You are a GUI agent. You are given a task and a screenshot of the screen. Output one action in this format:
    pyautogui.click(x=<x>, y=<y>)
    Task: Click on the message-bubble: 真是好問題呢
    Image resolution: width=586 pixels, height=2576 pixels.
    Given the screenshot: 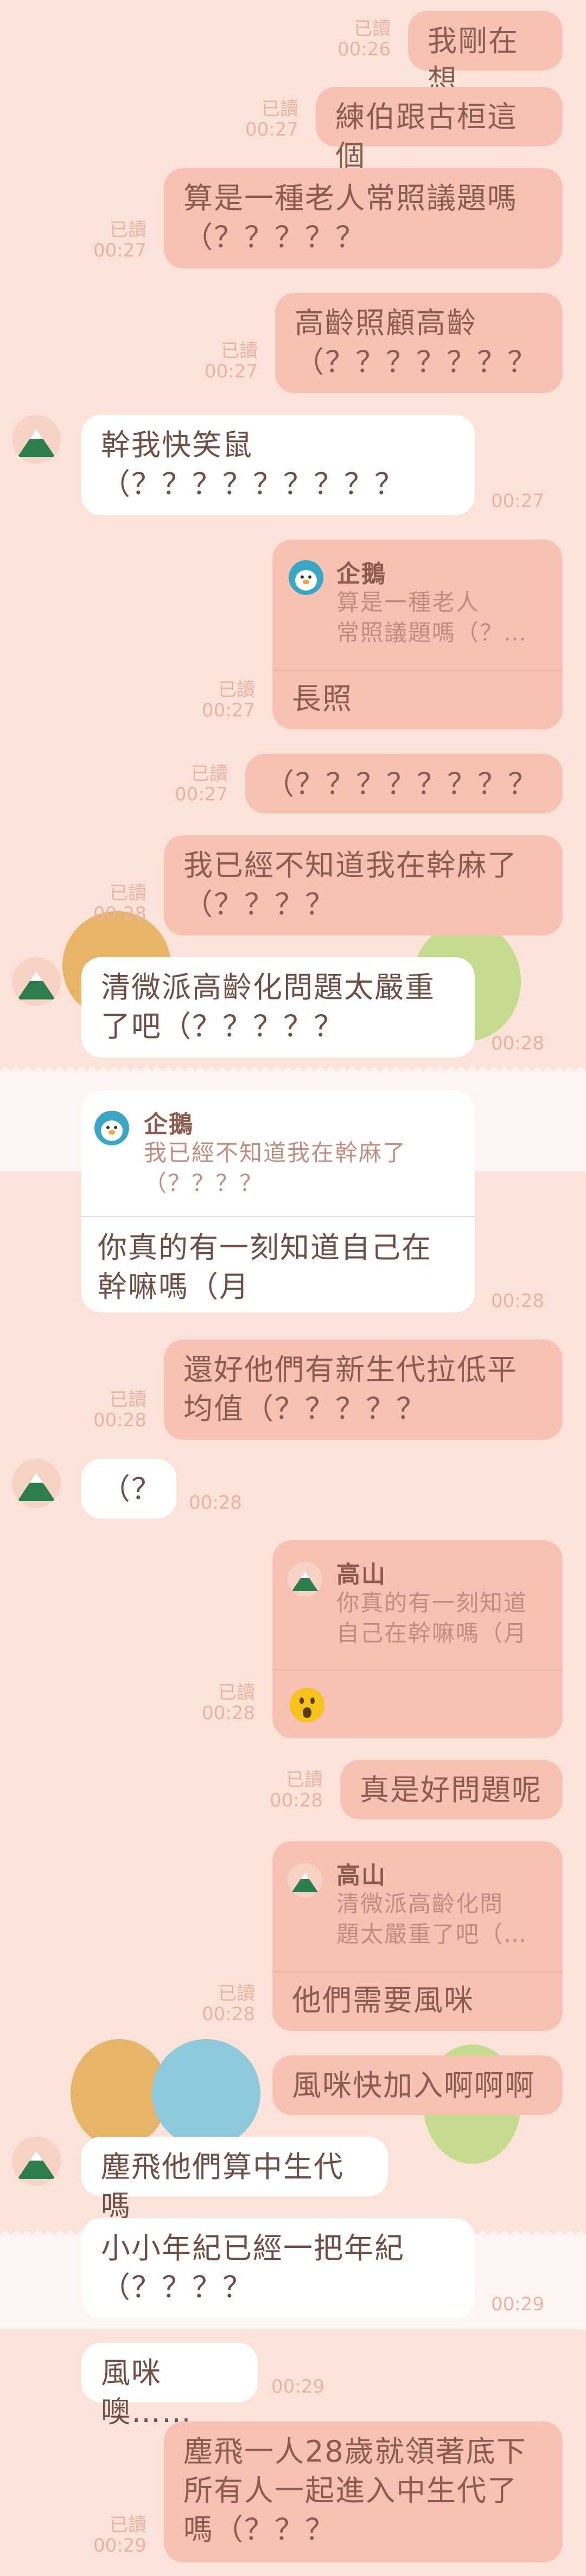 What is the action you would take?
    pyautogui.click(x=452, y=1789)
    